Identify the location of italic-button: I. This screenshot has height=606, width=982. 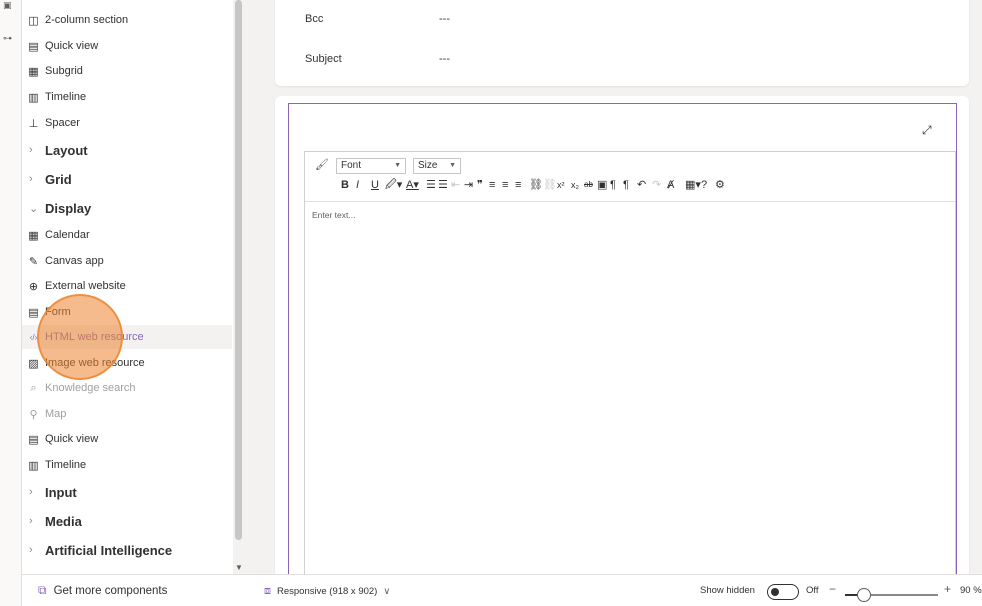
(357, 185).